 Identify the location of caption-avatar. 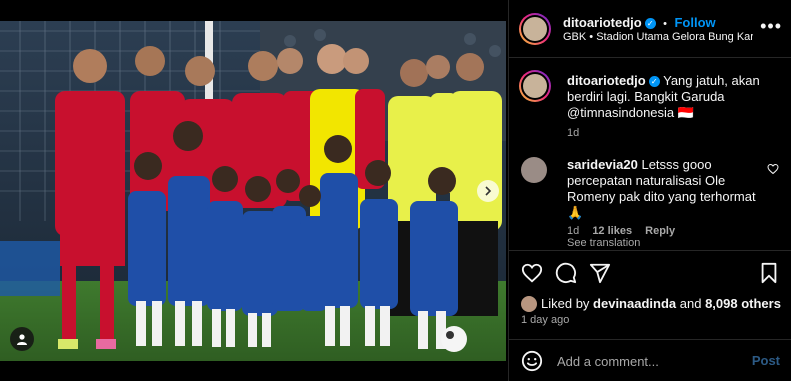
(535, 86).